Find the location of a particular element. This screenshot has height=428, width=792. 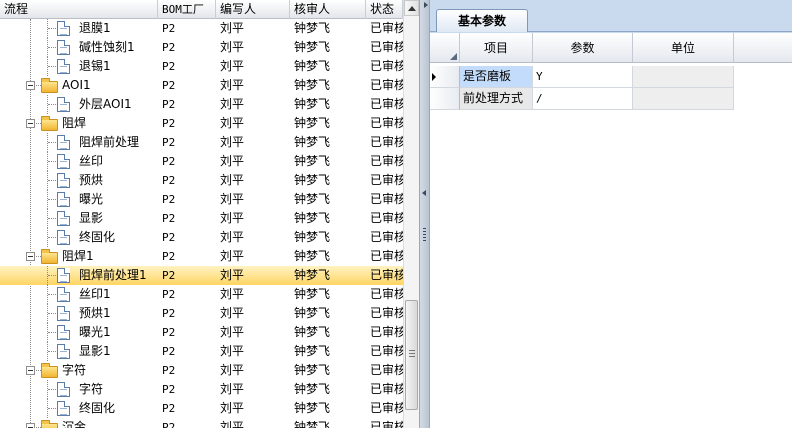

column-header-status: 状态 is located at coordinates (384, 9).